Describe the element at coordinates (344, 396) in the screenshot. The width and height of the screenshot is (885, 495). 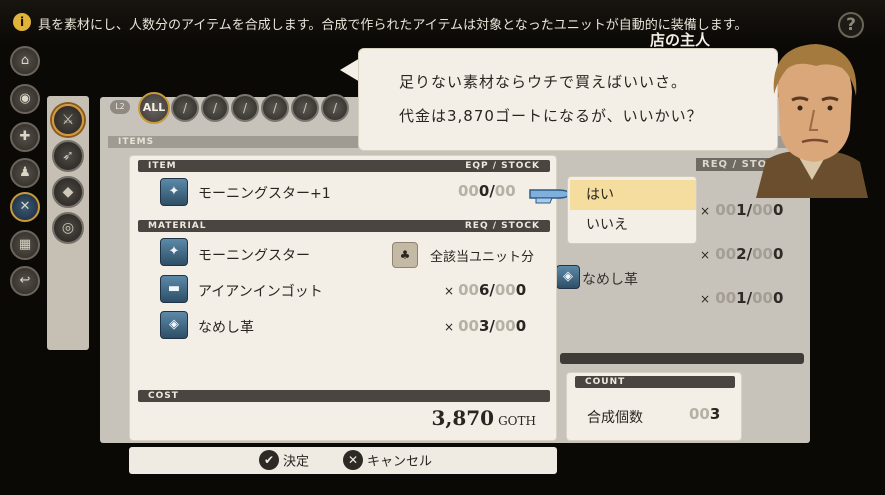
I see `cost-section-header: COST` at that location.